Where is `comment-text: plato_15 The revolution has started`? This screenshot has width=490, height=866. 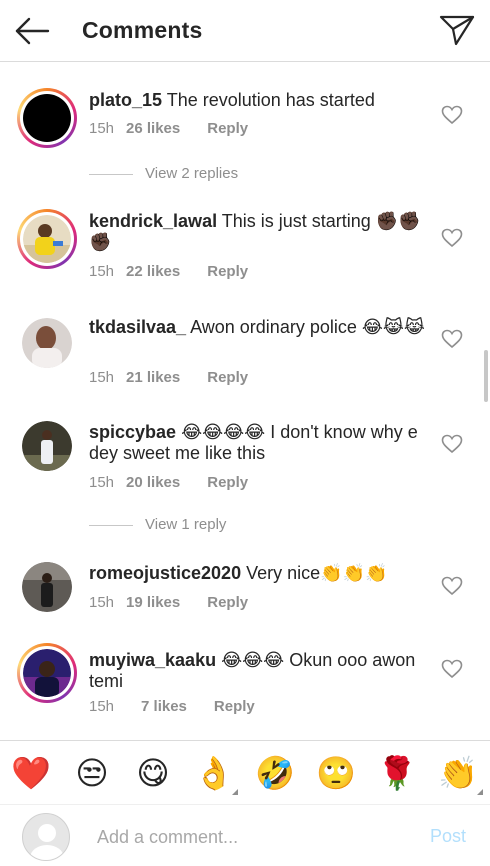
comment-text: plato_15 The revolution has started is located at coordinates (260, 100).